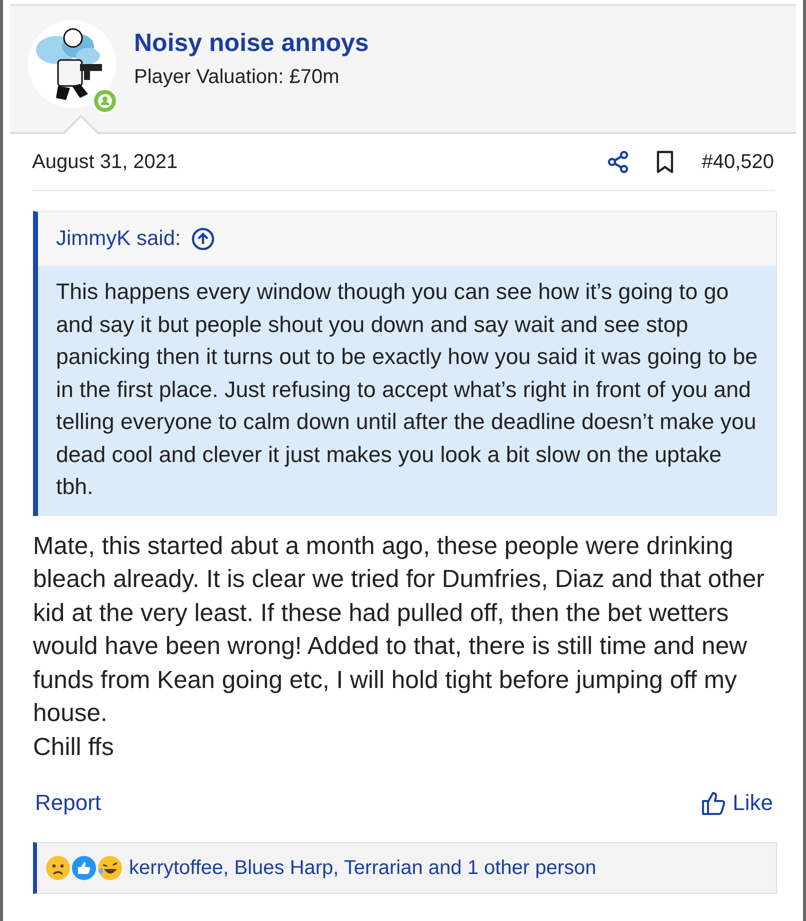  I want to click on like-button: Like, so click(736, 803).